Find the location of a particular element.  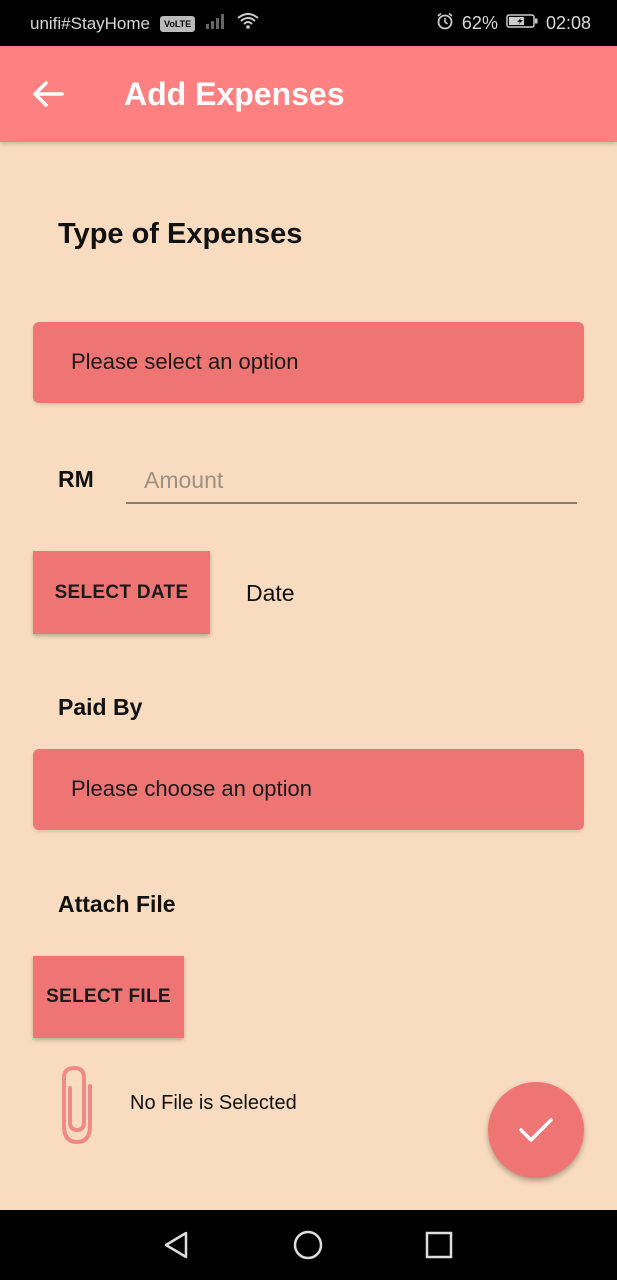

check-icon is located at coordinates (536, 1130).